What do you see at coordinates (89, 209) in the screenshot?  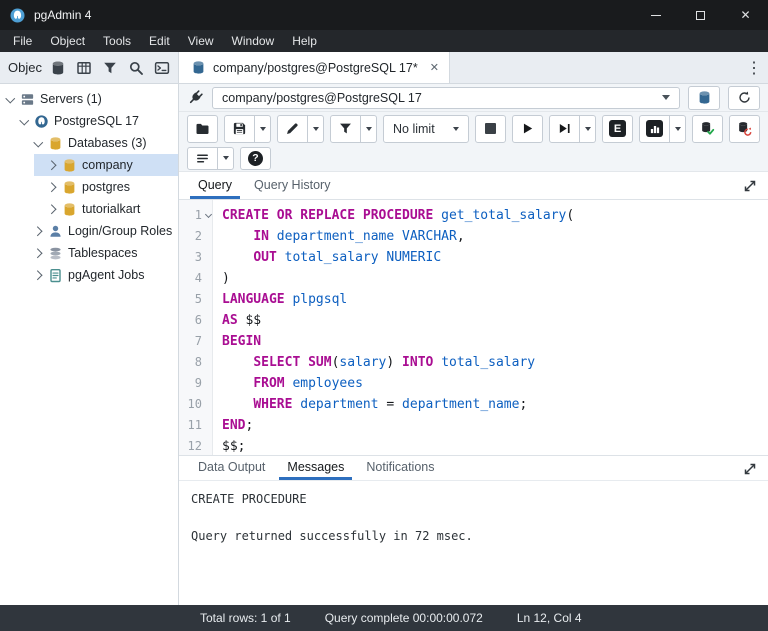 I see `tree-item-tutorialkart: tutorialkart` at bounding box center [89, 209].